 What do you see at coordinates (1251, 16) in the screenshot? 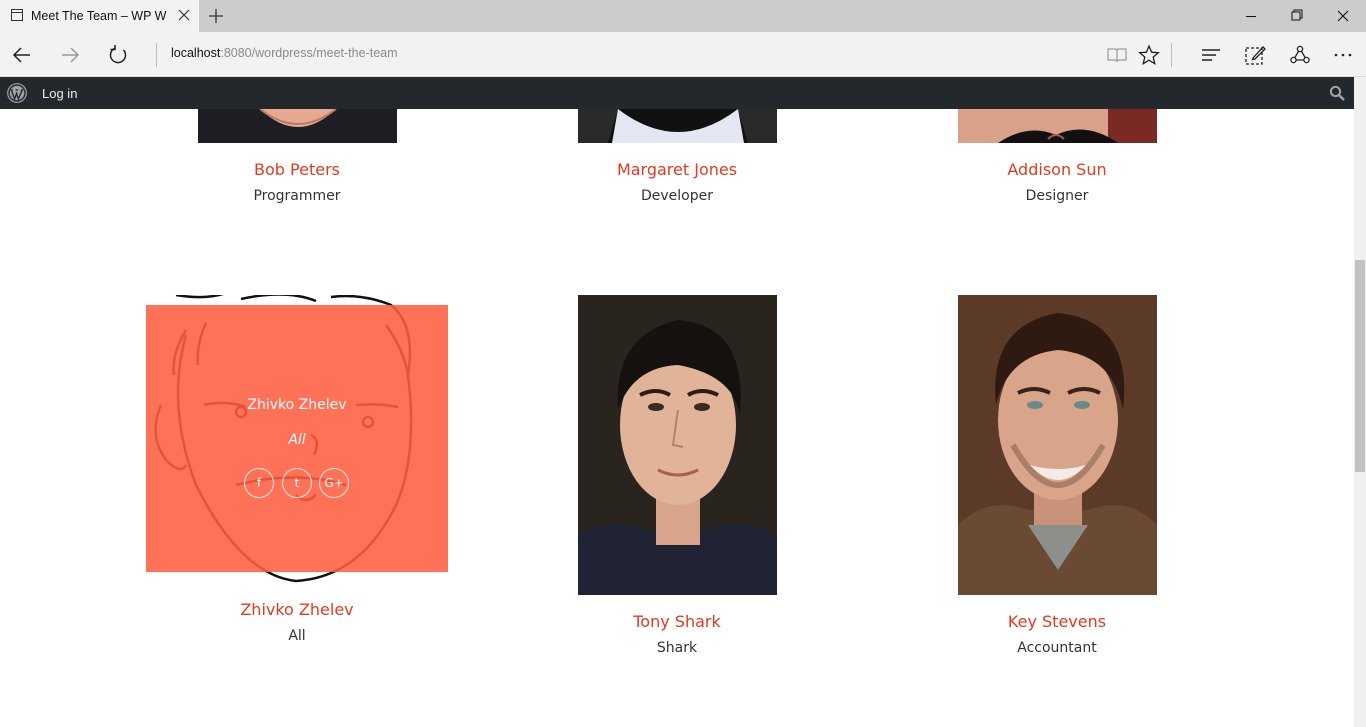
I see `minimize-icon` at bounding box center [1251, 16].